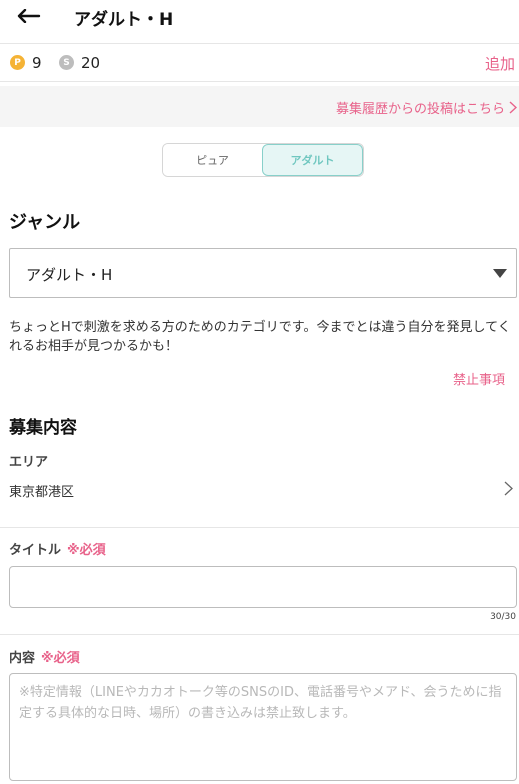 This screenshot has height=784, width=519. Describe the element at coordinates (22, 658) in the screenshot. I see `content-label-text: 内容` at that location.